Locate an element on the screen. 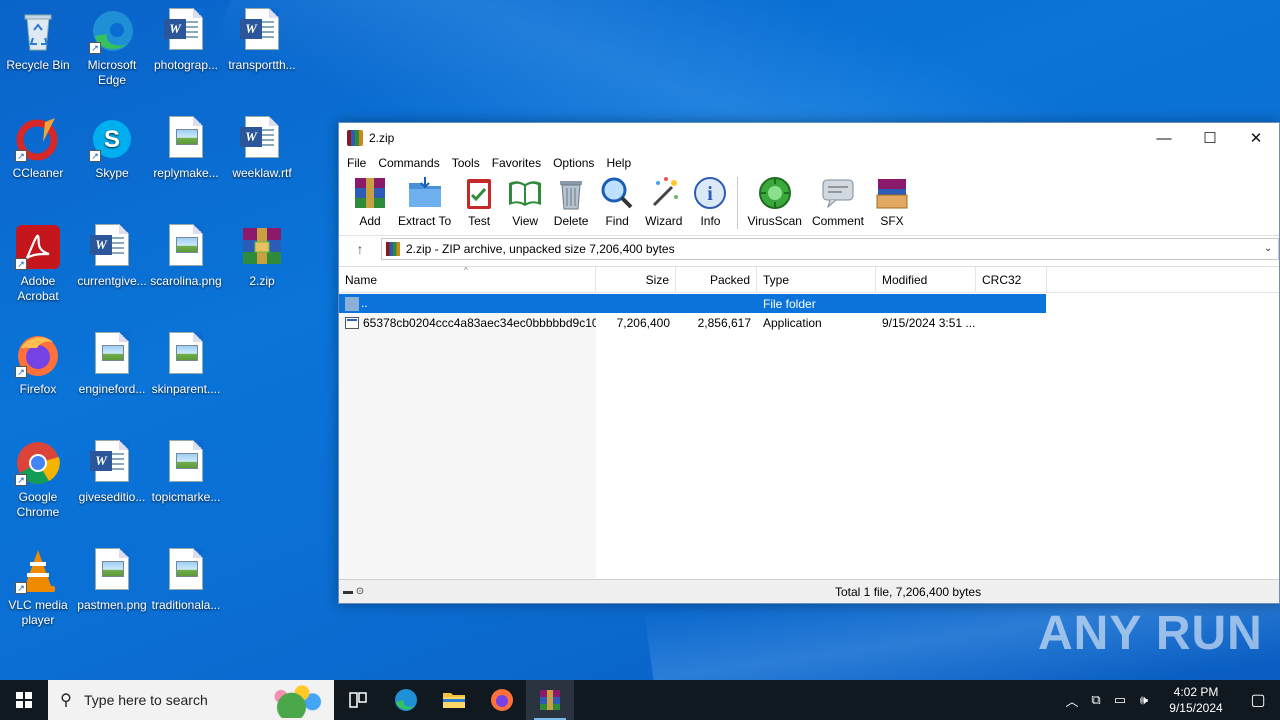  firefox-icon: ↗ is located at coordinates (38, 355).